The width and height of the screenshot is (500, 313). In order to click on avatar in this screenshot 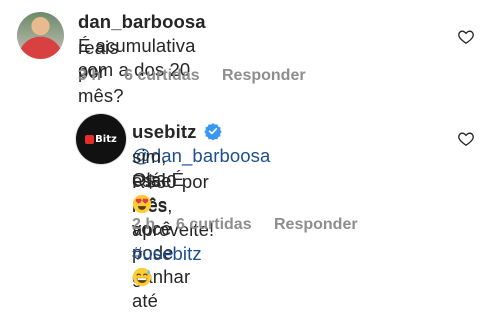, I will do `click(40, 35)`.